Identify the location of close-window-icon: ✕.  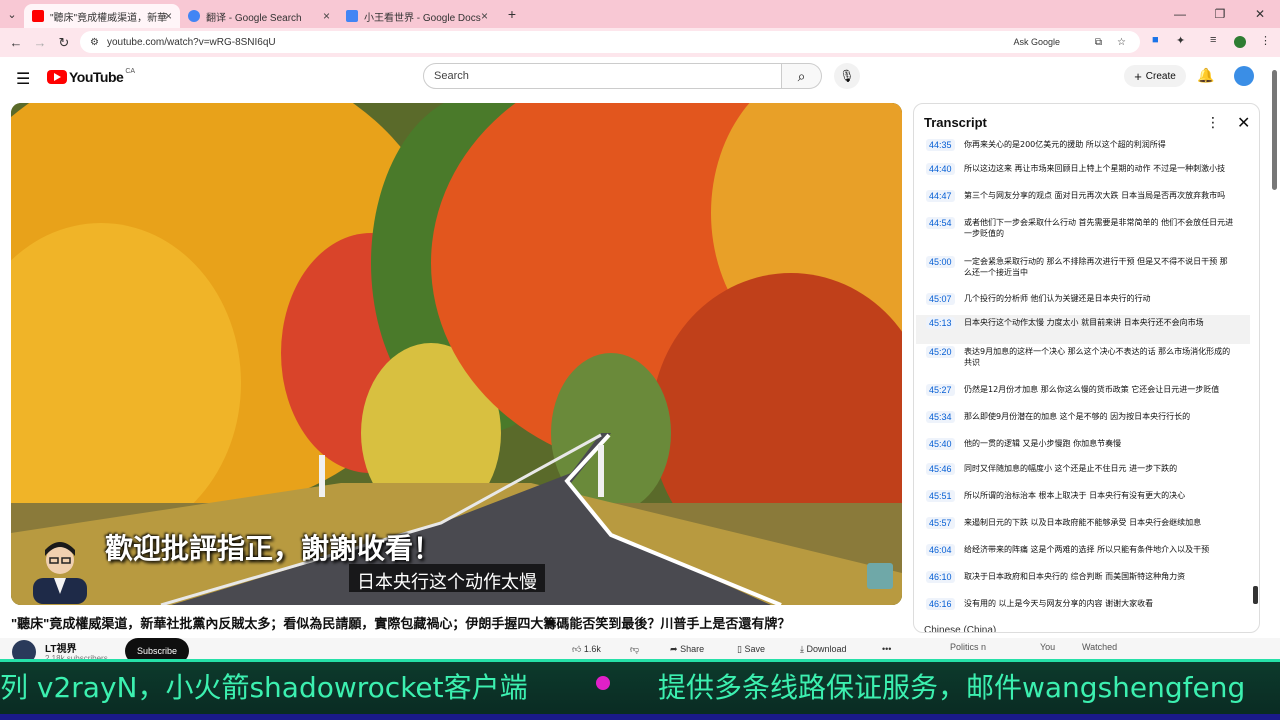
(1260, 14).